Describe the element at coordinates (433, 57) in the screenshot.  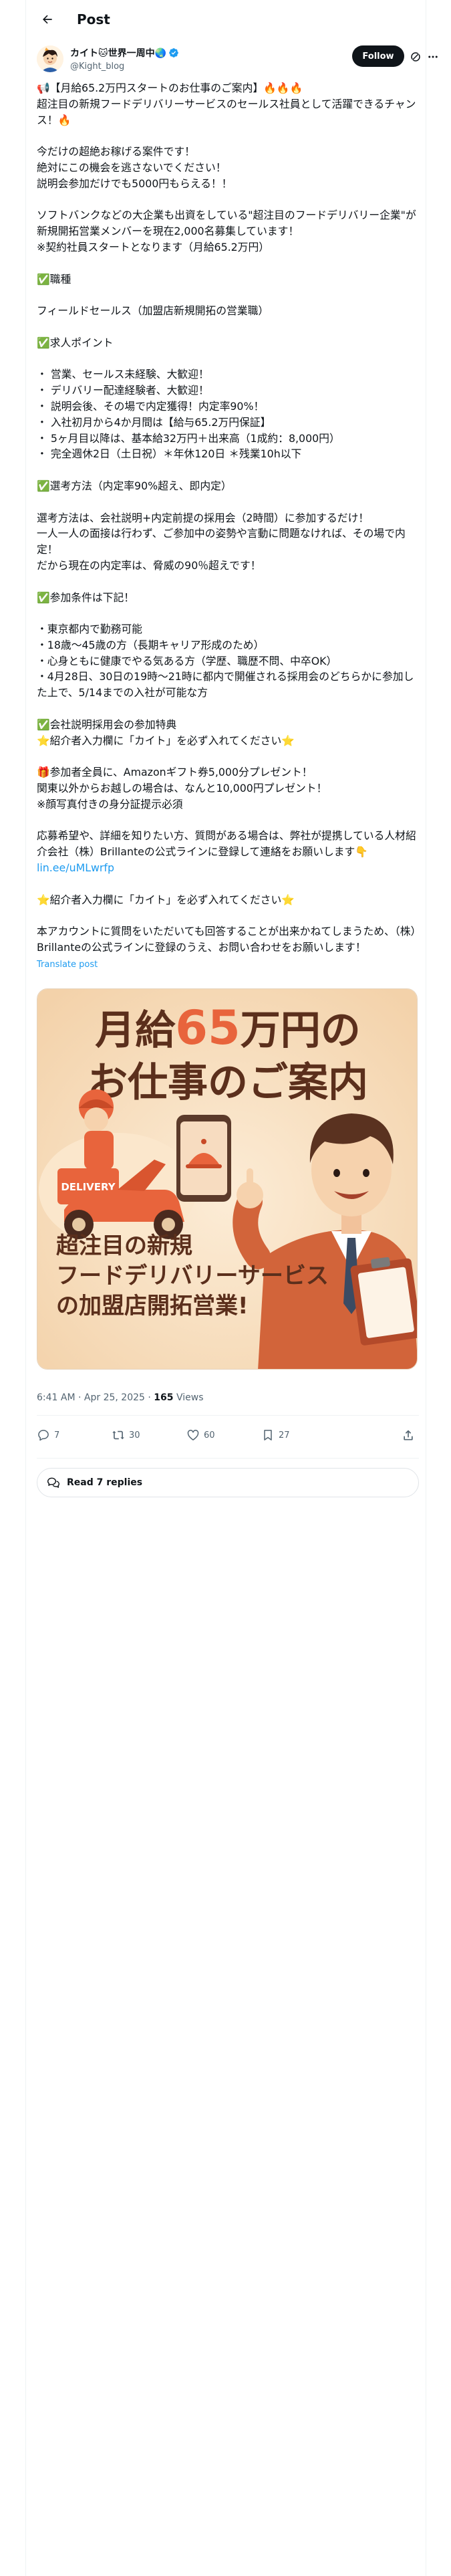
I see `more-options-icon` at that location.